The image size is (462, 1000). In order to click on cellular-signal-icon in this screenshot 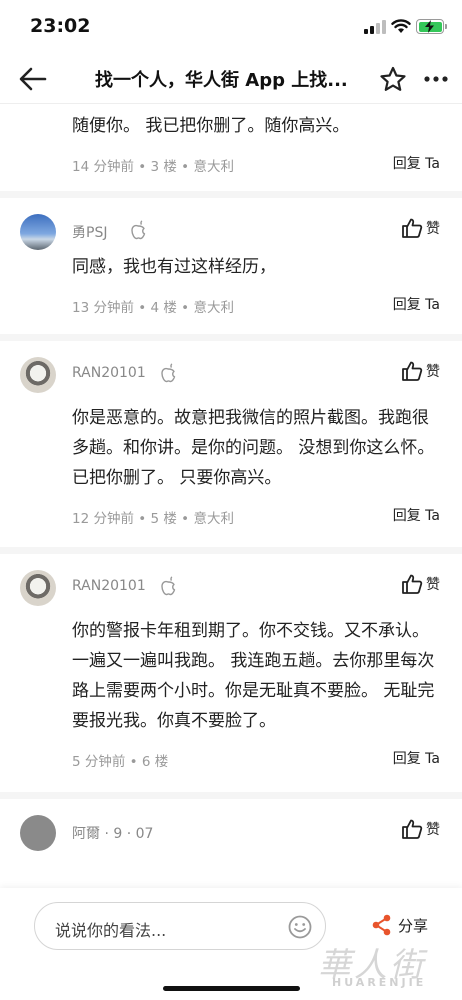, I will do `click(375, 27)`.